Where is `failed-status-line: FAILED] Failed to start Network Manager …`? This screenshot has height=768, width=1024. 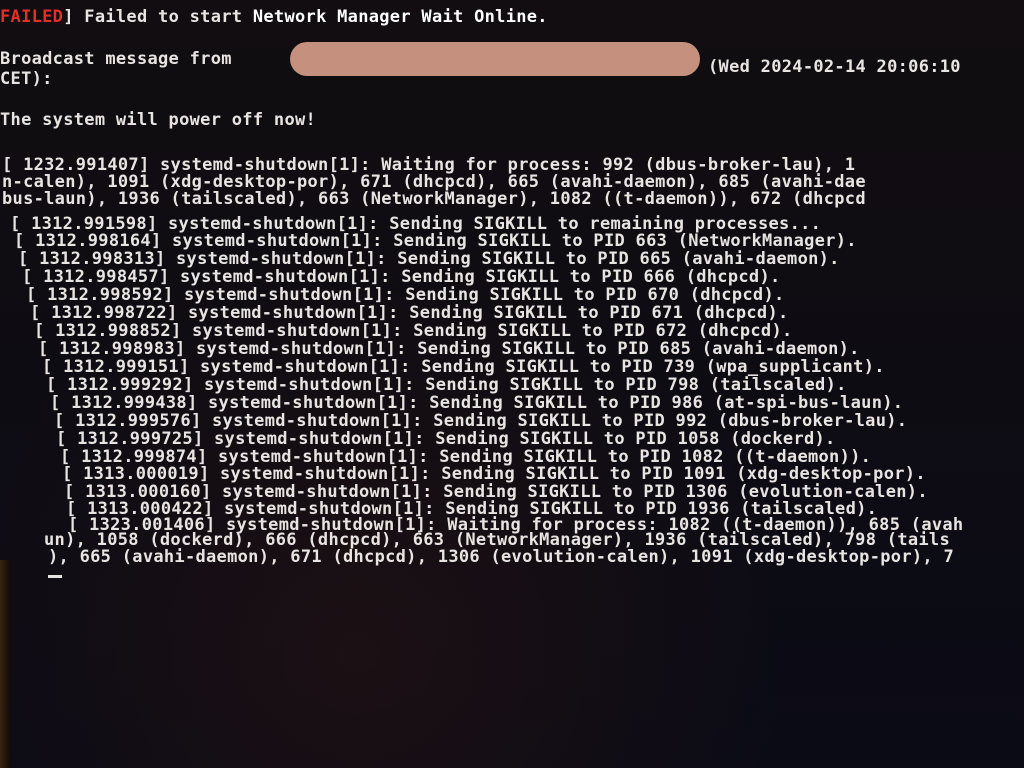 failed-status-line: FAILED] Failed to start Network Manager … is located at coordinates (274, 17).